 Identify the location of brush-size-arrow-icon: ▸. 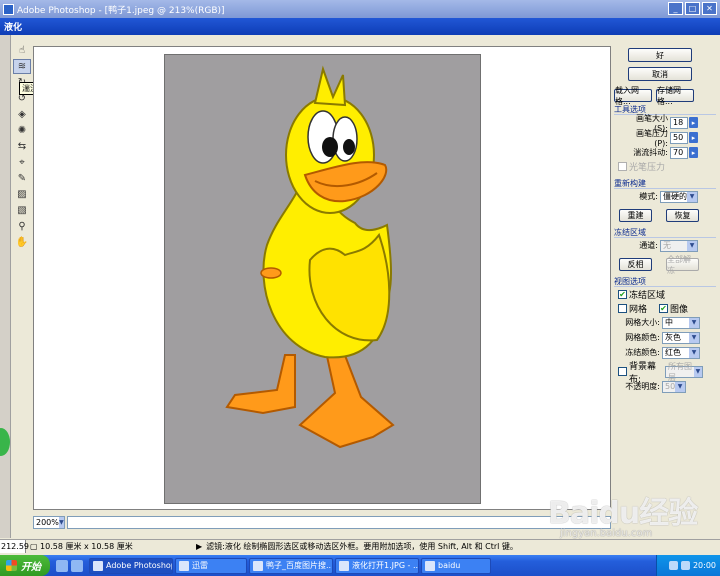
(693, 122).